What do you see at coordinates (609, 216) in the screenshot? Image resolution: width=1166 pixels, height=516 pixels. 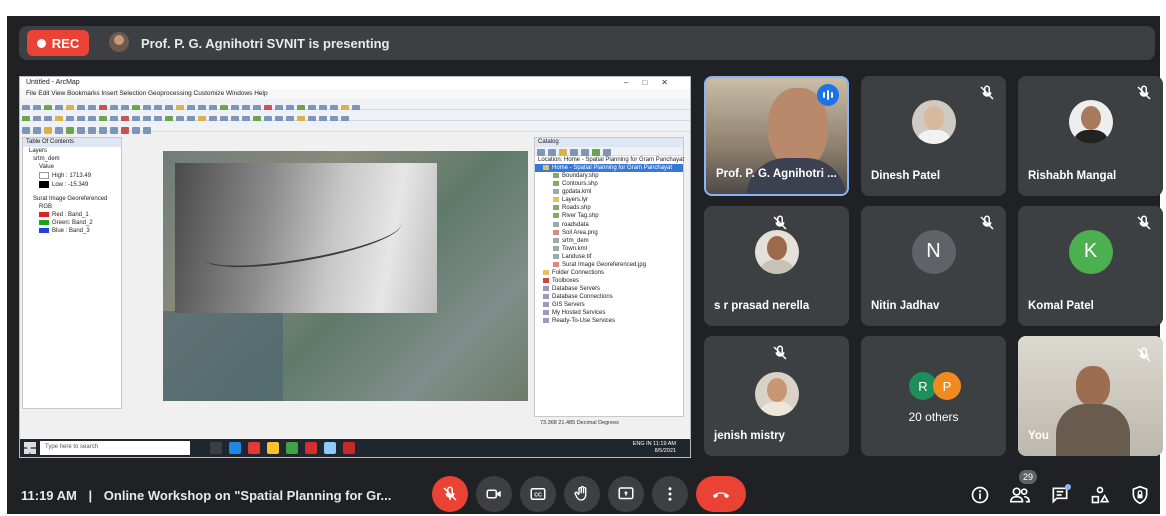 I see `catalog-item: River Tag.shp` at bounding box center [609, 216].